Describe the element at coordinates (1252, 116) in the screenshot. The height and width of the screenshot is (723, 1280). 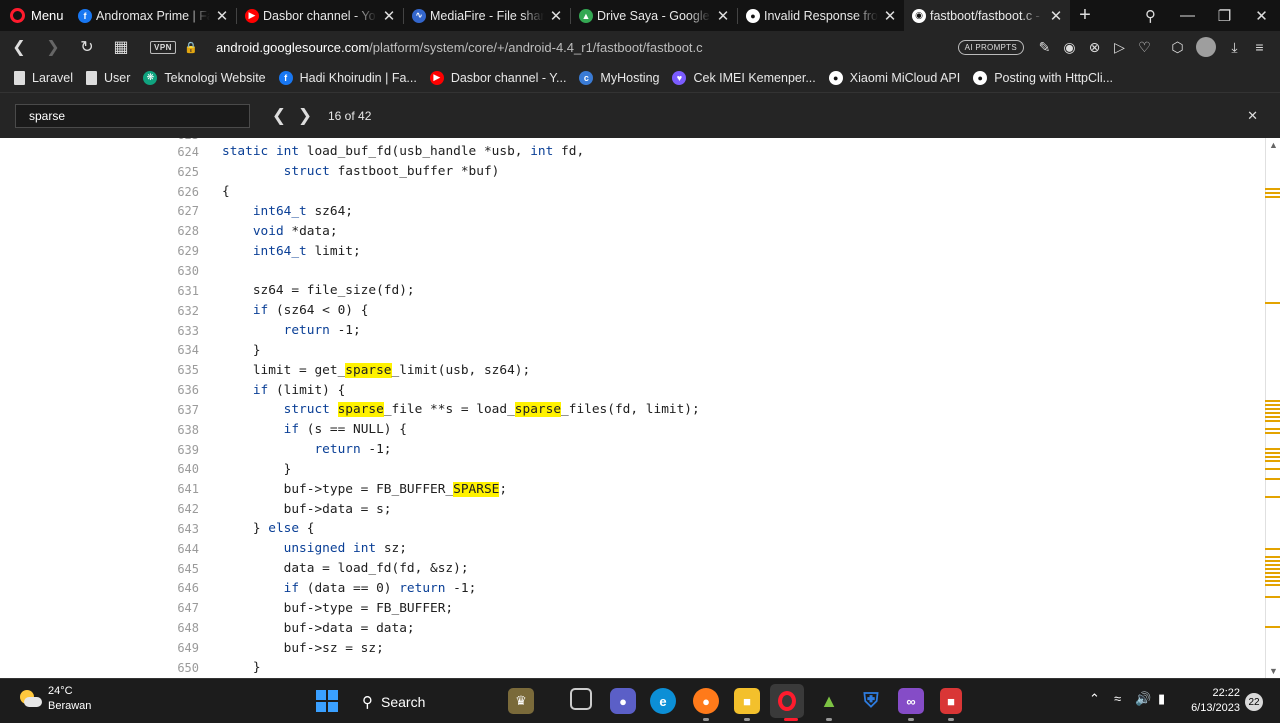
I see `find-close-icon: ✕` at that location.